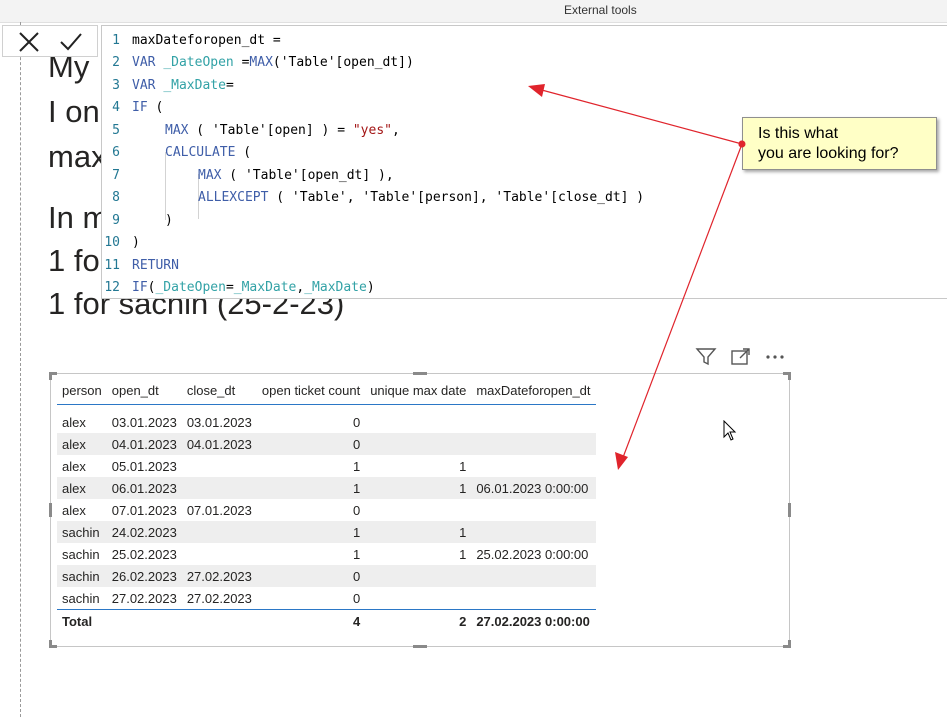 This screenshot has width=947, height=717. Describe the element at coordinates (839, 143) in the screenshot. I see `callout-note: Is this what you are looking for?` at that location.